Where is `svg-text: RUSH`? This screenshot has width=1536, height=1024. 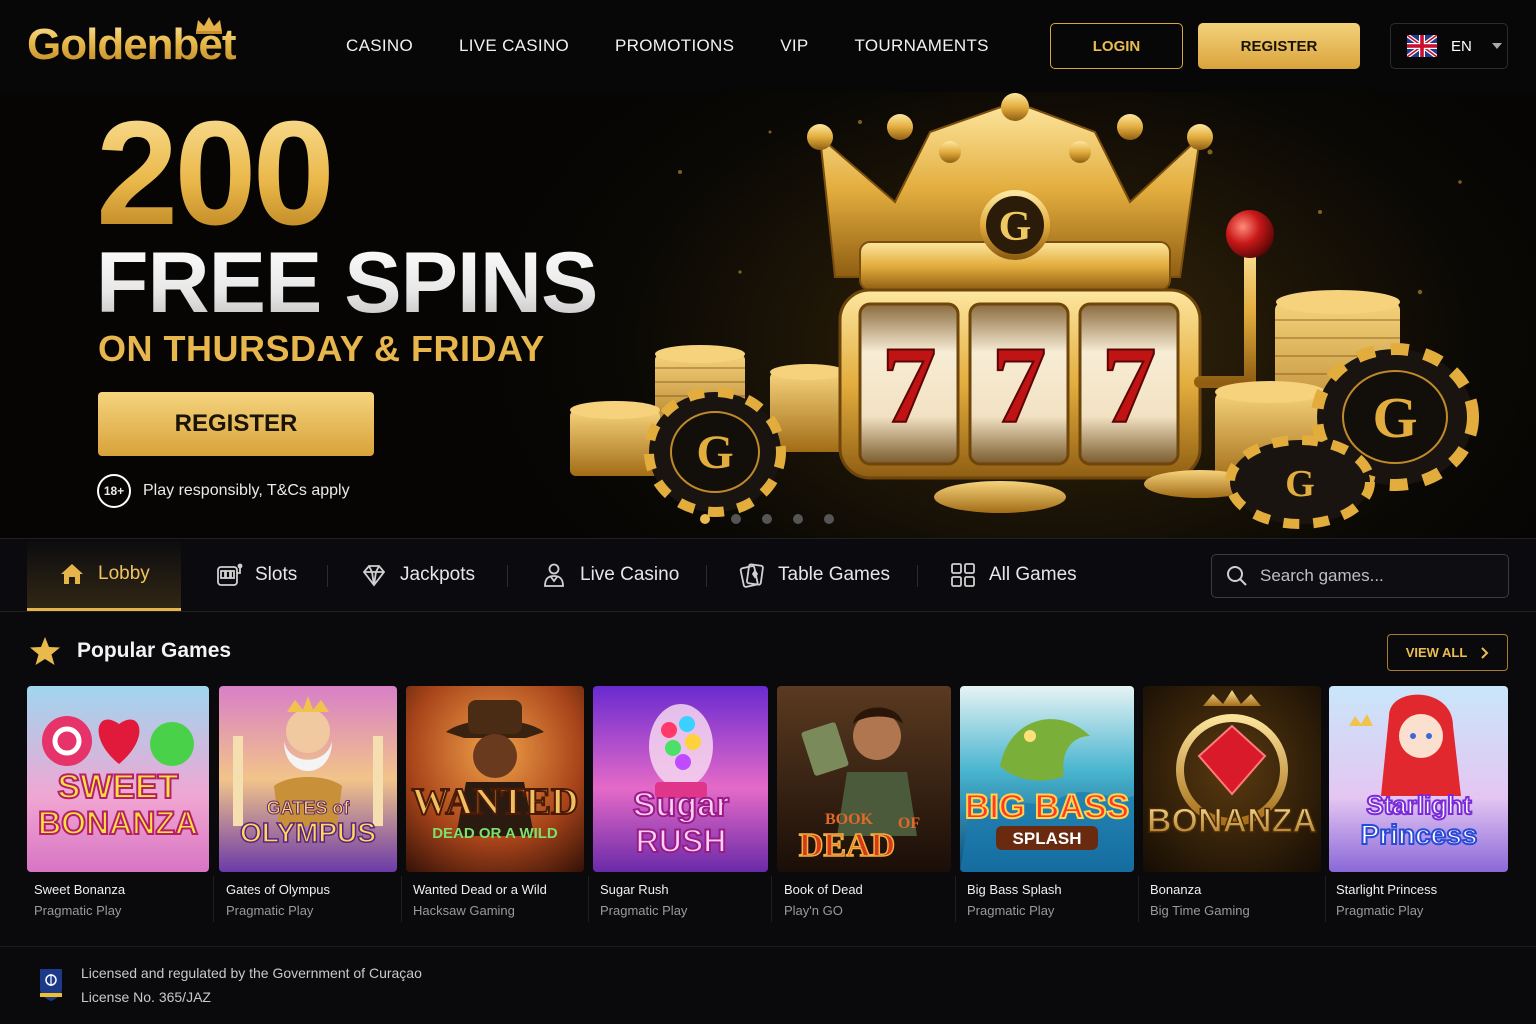 svg-text: RUSH is located at coordinates (681, 841).